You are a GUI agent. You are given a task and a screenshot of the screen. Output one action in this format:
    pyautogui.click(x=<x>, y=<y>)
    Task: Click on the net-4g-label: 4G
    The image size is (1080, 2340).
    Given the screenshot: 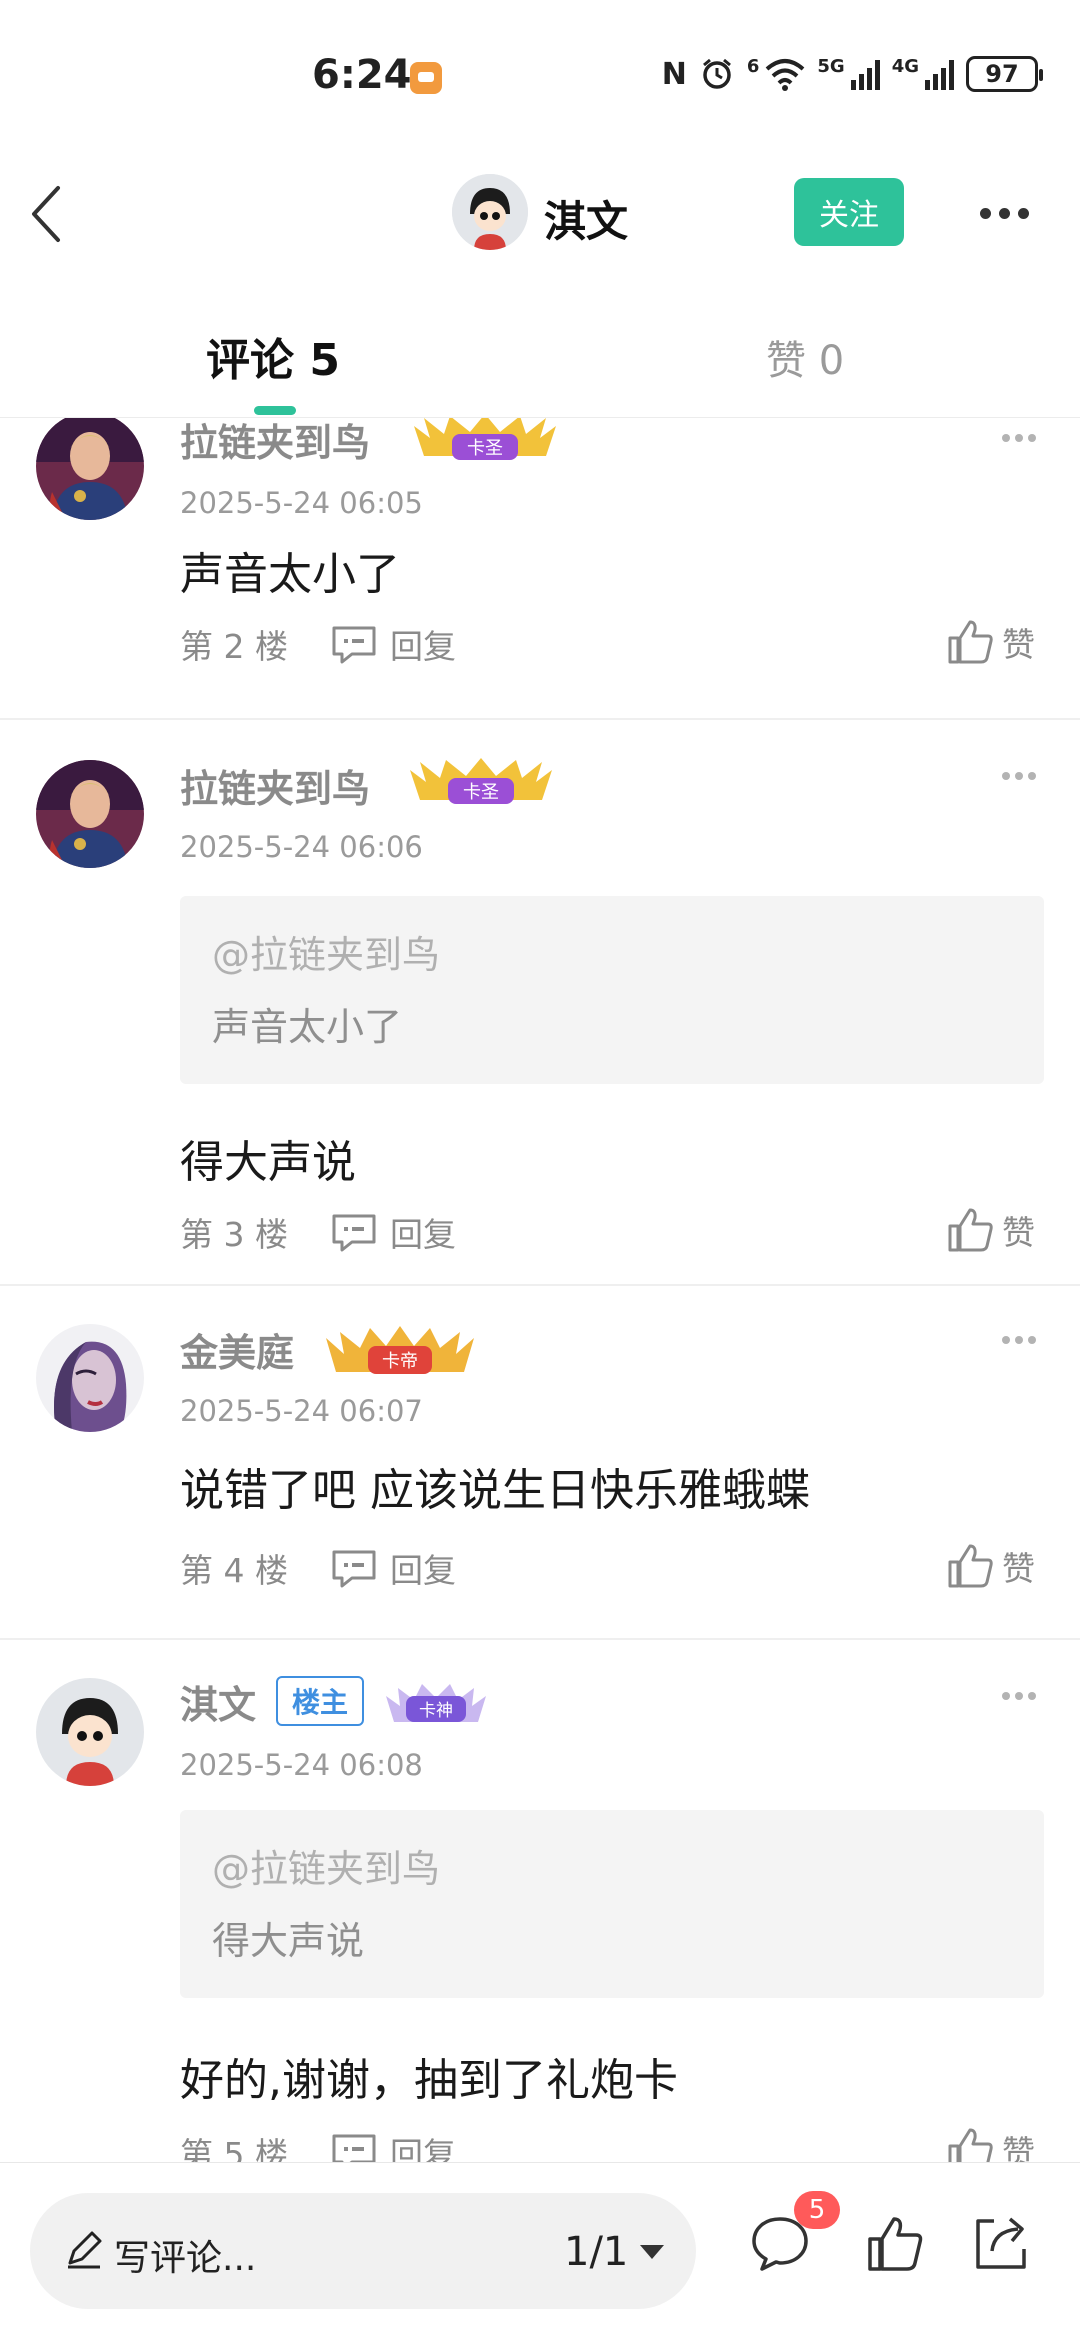 What is the action you would take?
    pyautogui.click(x=905, y=66)
    